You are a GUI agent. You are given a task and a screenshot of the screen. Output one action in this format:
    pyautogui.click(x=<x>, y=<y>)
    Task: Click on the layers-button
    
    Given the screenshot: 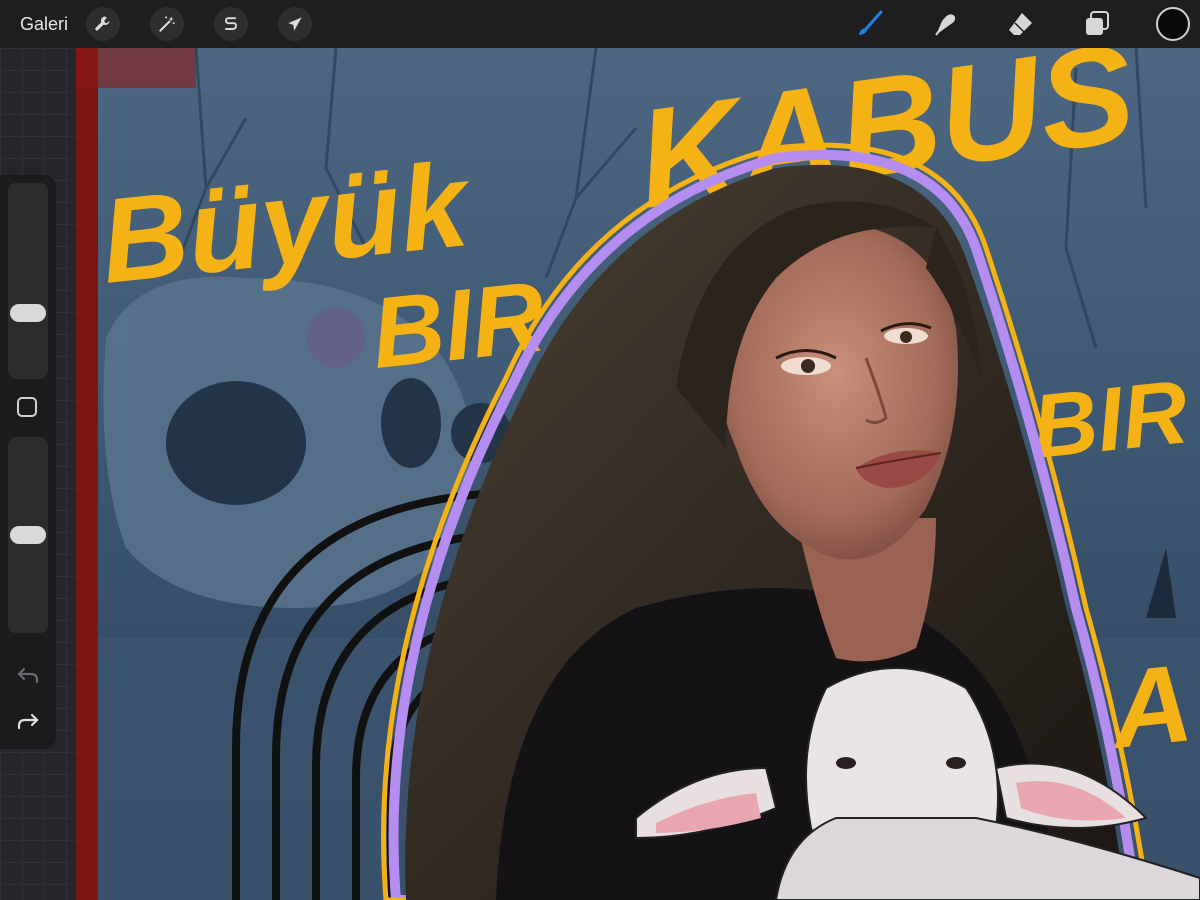 What is the action you would take?
    pyautogui.click(x=1097, y=24)
    